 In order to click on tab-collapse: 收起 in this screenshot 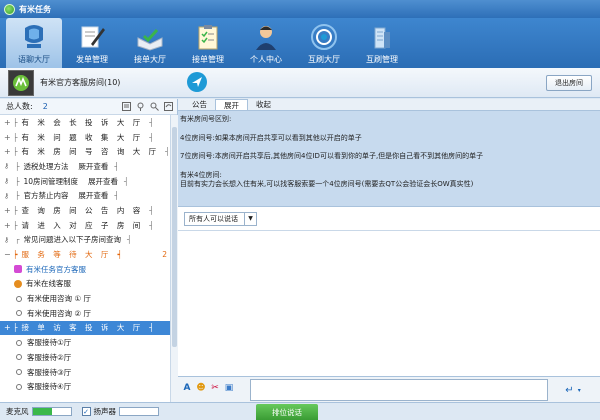, I will do `click(263, 104)`.